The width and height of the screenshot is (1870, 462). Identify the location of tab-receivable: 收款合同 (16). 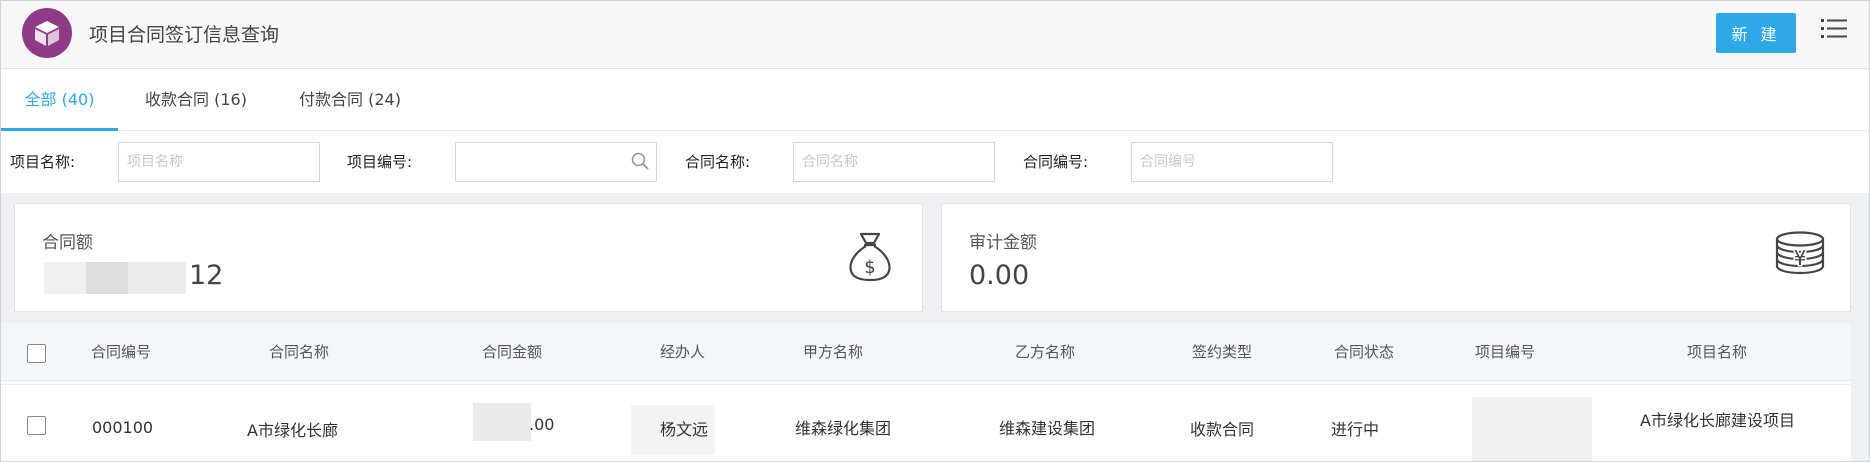
(196, 100).